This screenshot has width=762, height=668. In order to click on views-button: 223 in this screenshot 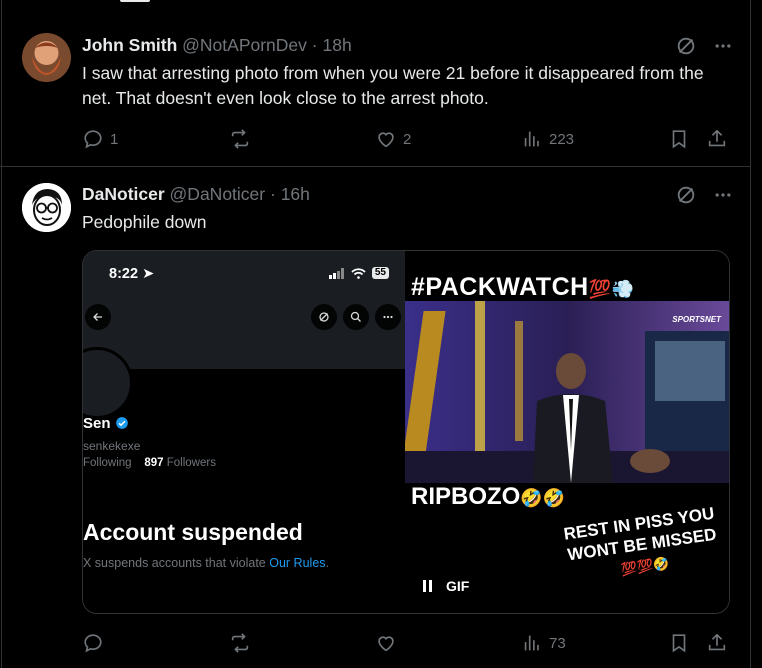, I will do `click(547, 139)`.